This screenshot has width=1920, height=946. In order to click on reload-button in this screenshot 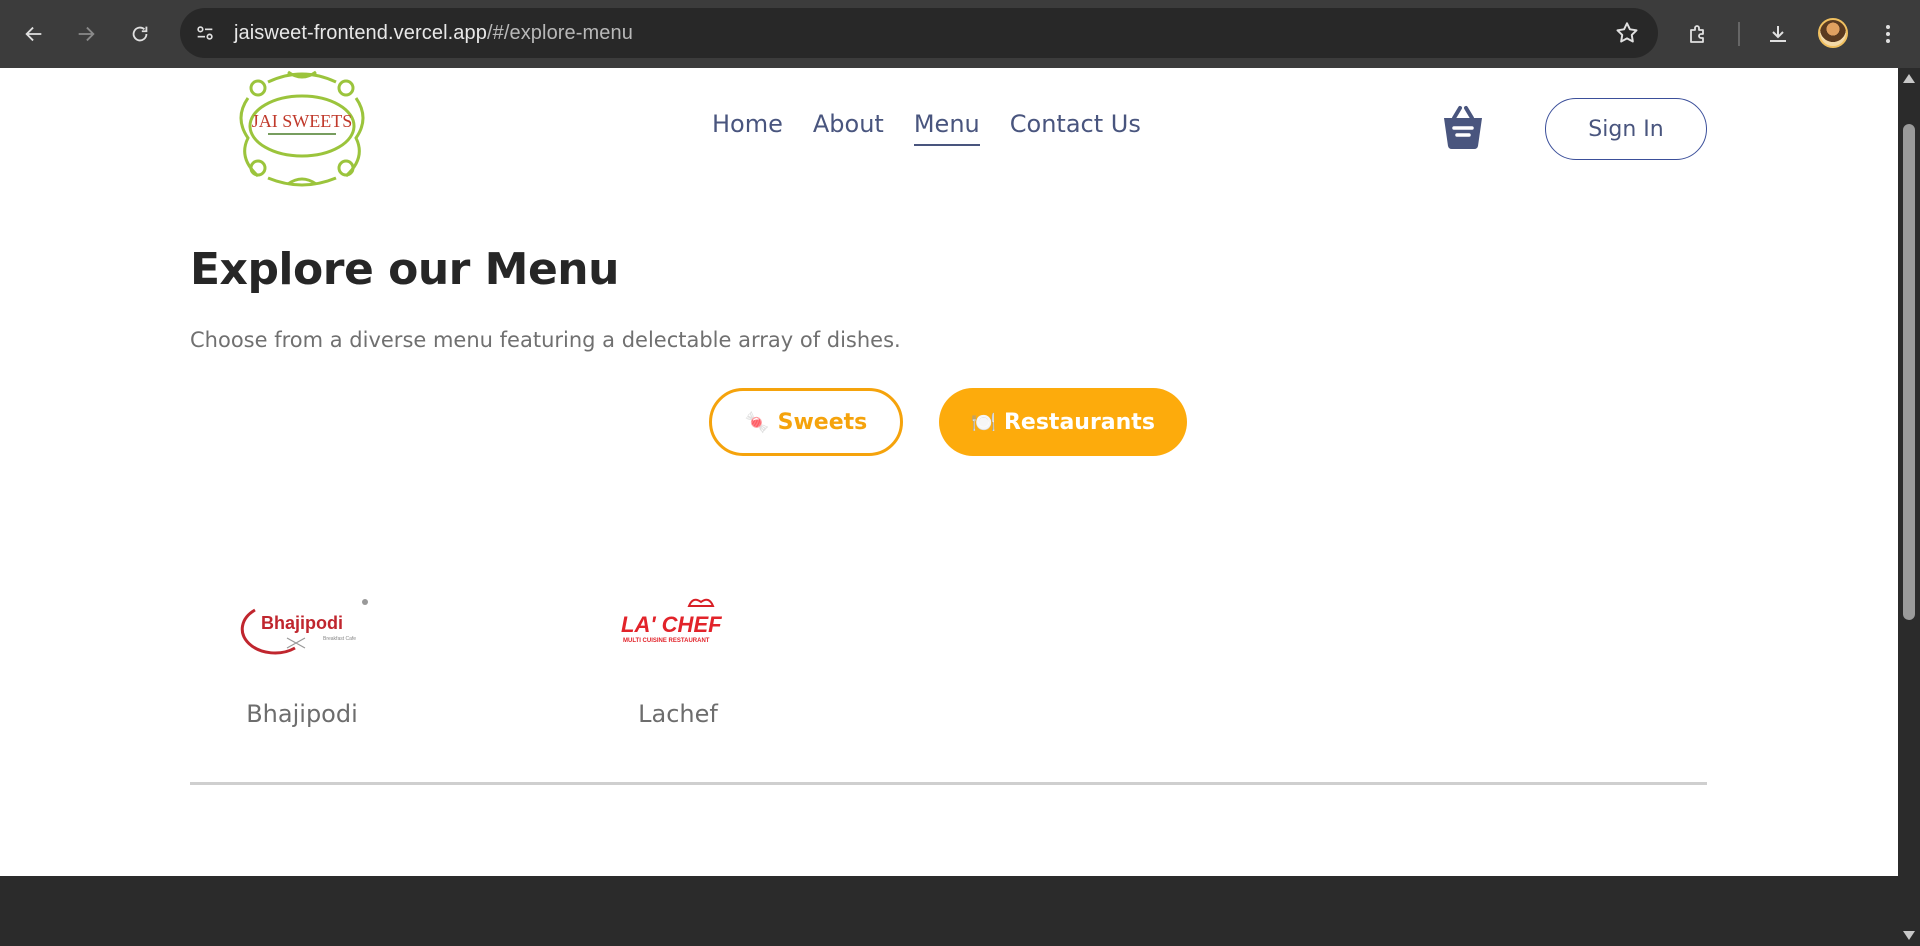, I will do `click(140, 34)`.